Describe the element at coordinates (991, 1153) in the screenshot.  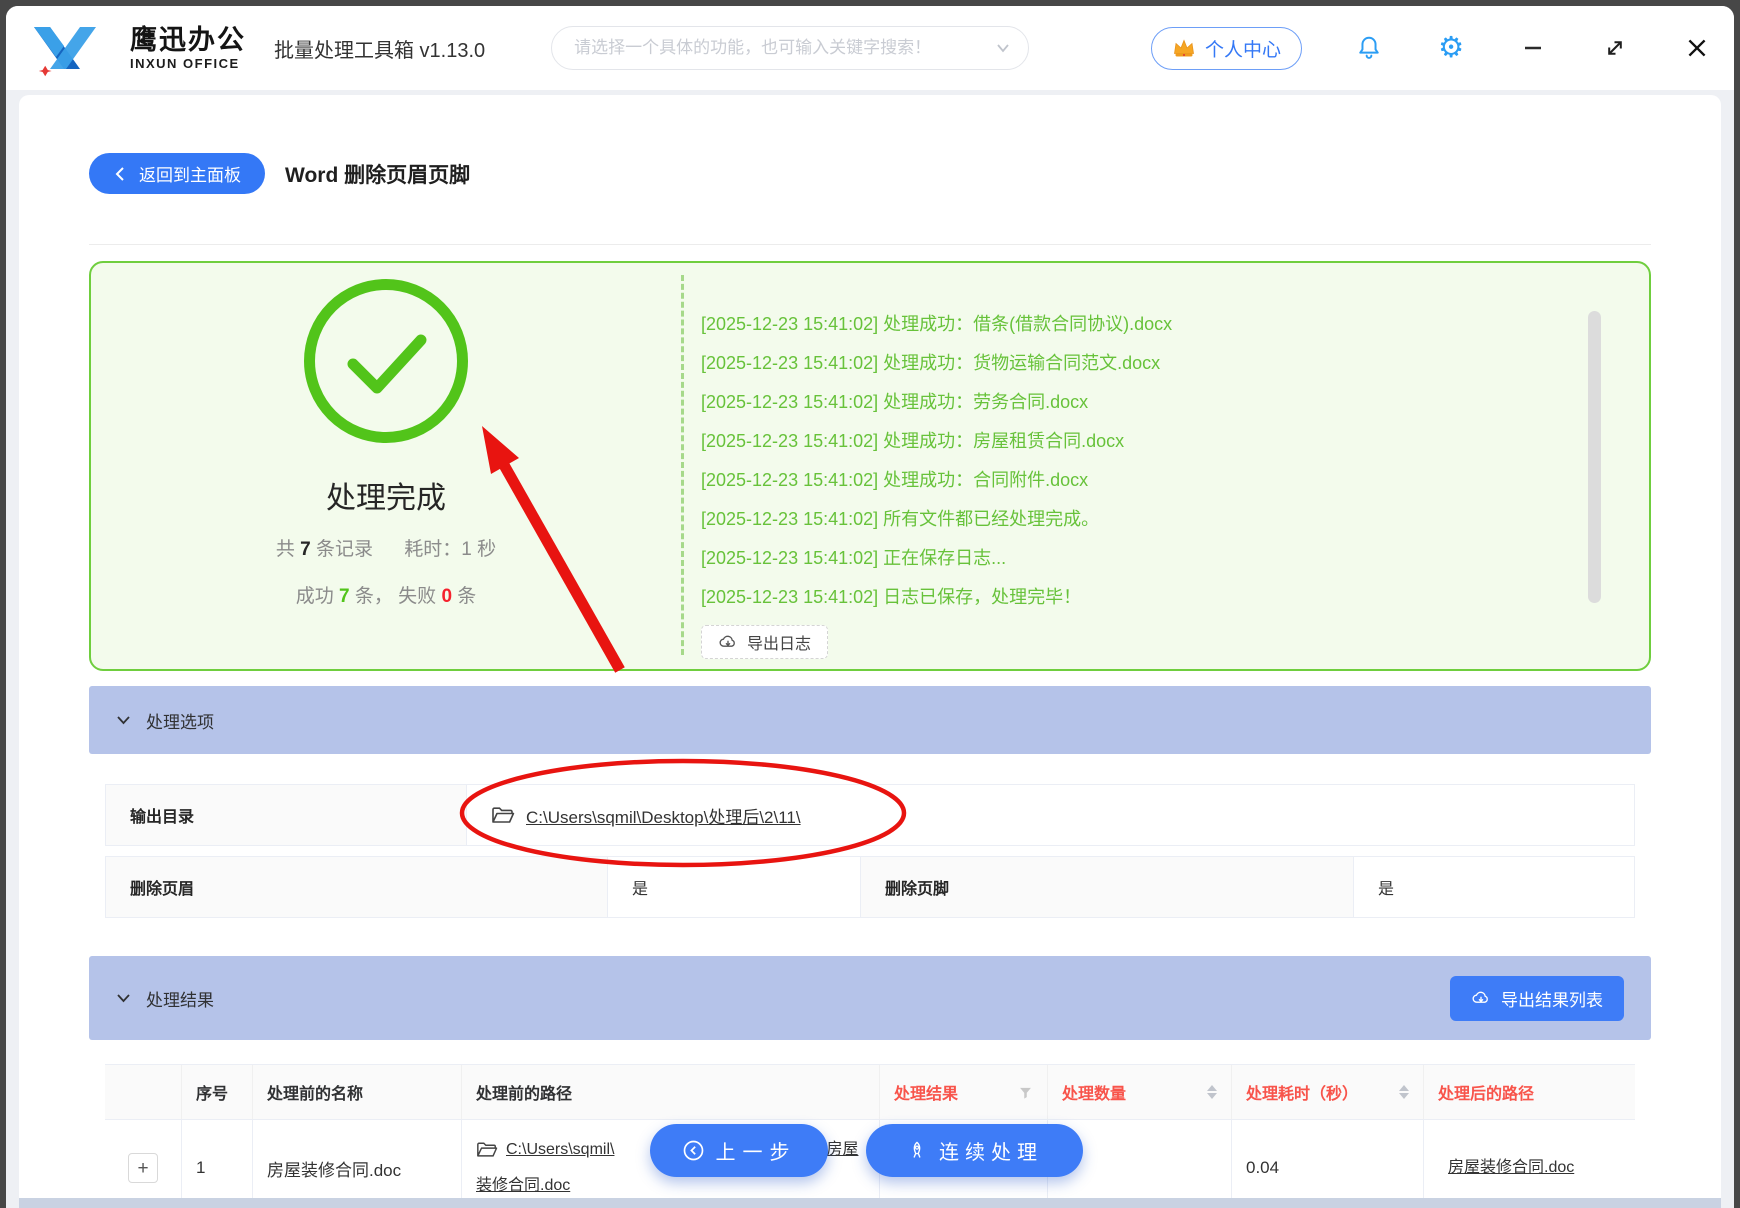
I see `continue-process-label: 连续处理` at that location.